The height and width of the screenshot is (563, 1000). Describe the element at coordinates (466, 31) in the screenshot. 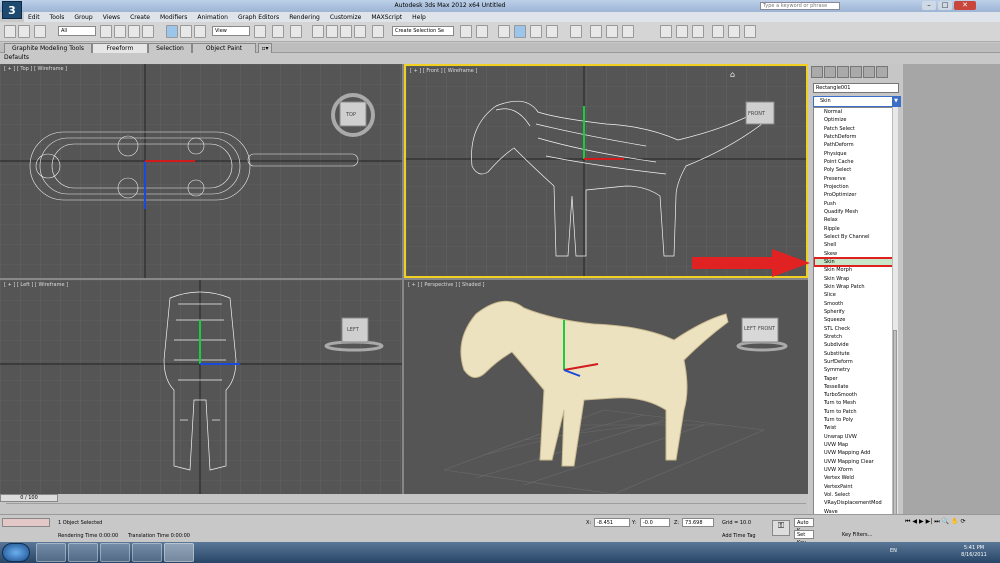

I see `mirror-icon` at that location.